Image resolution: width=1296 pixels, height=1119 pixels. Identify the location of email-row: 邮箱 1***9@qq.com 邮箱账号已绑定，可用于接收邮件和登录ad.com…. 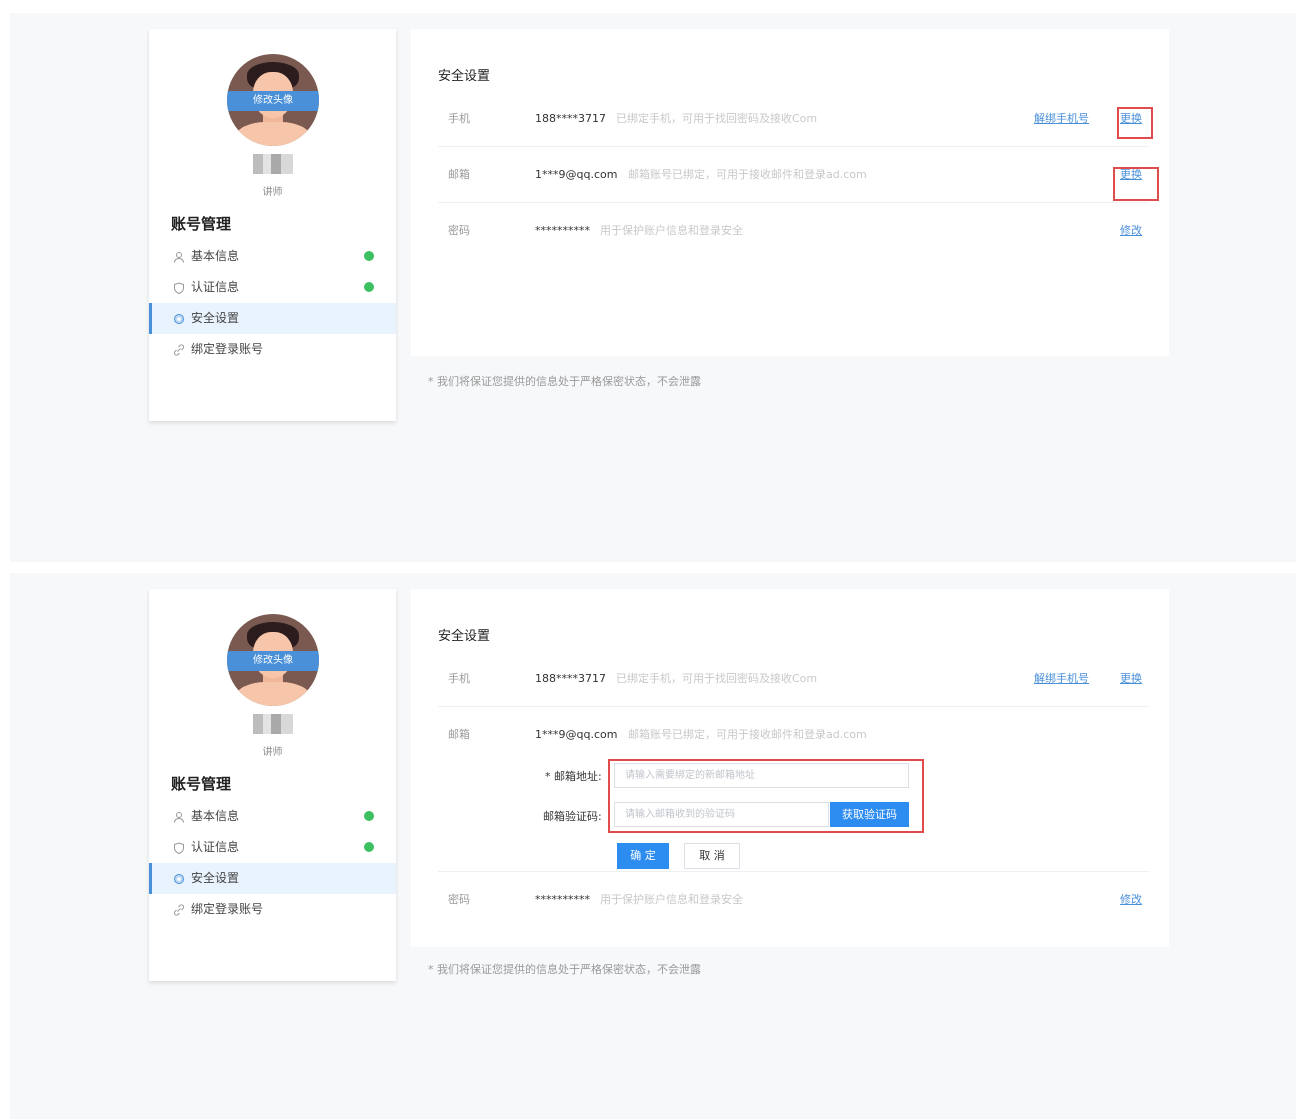
(793, 175).